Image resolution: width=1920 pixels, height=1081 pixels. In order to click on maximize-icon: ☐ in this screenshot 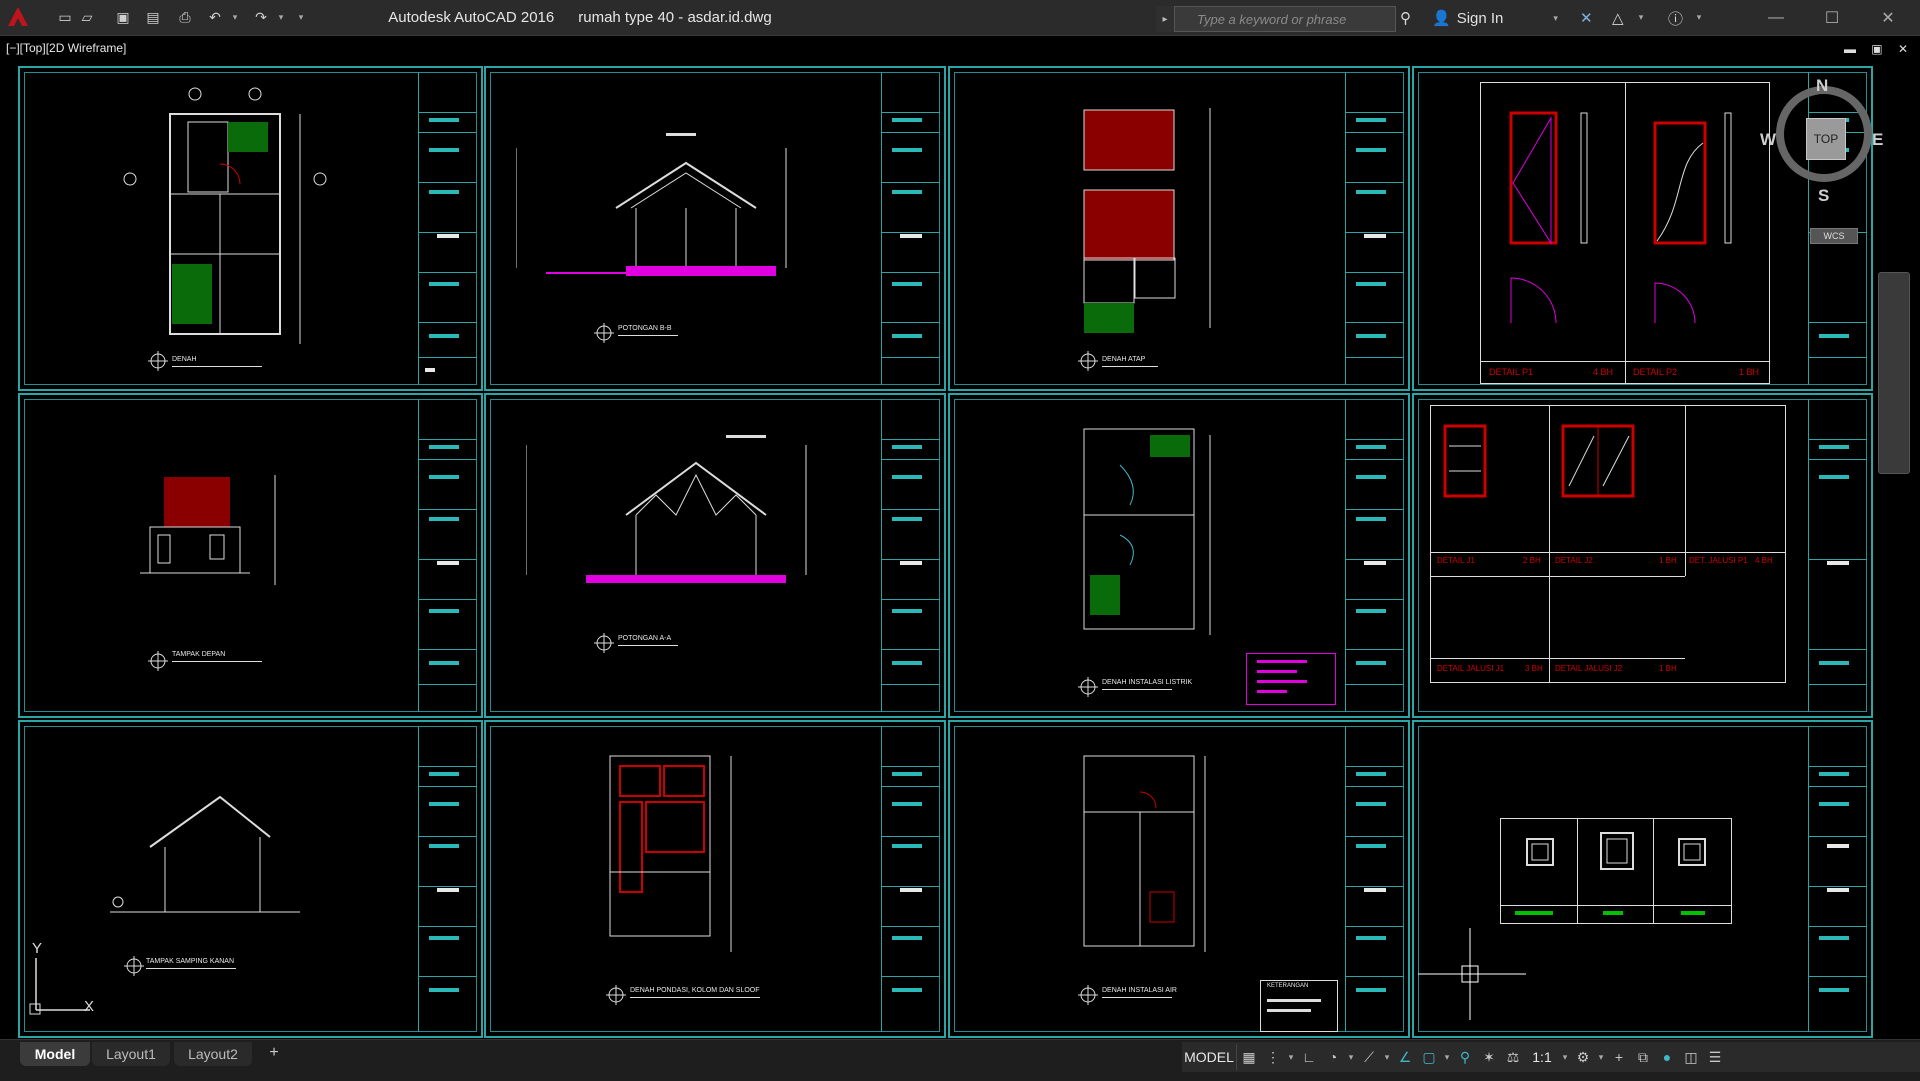, I will do `click(1832, 17)`.